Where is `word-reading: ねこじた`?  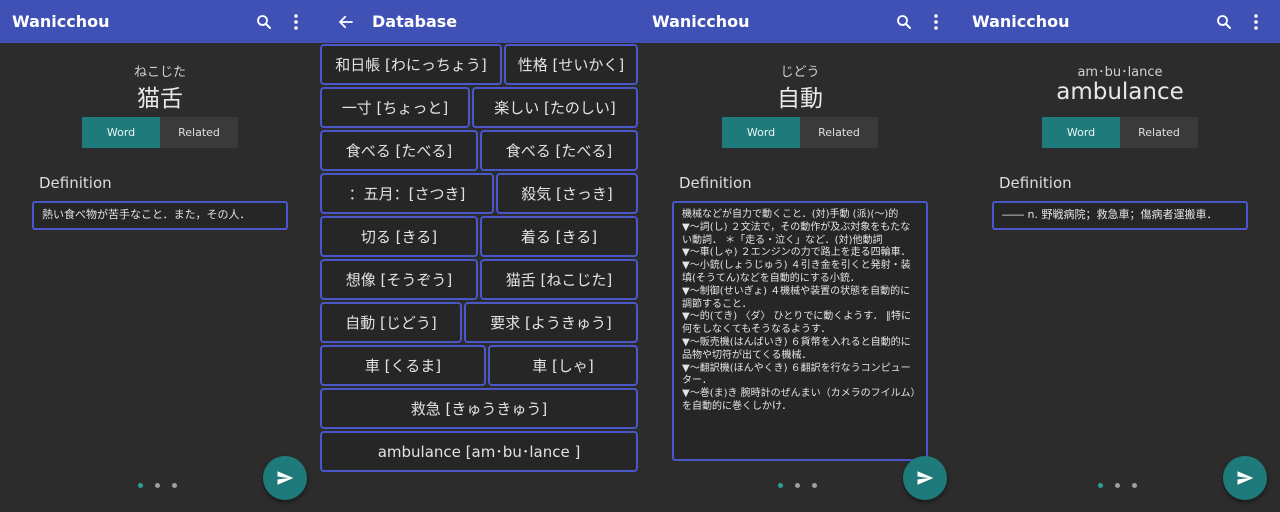
word-reading: ねこじた is located at coordinates (159, 72).